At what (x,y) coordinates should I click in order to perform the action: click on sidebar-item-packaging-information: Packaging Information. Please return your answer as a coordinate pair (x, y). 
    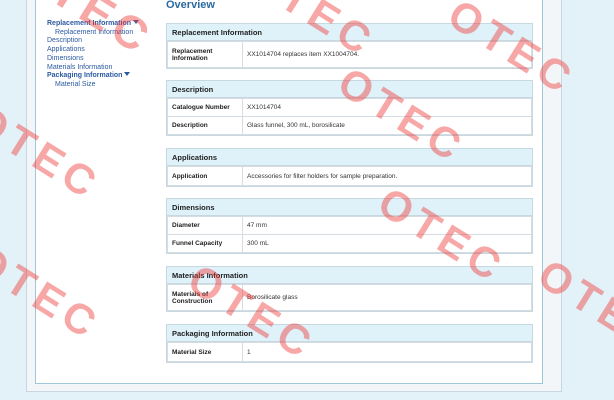
    Looking at the image, I should click on (102, 76).